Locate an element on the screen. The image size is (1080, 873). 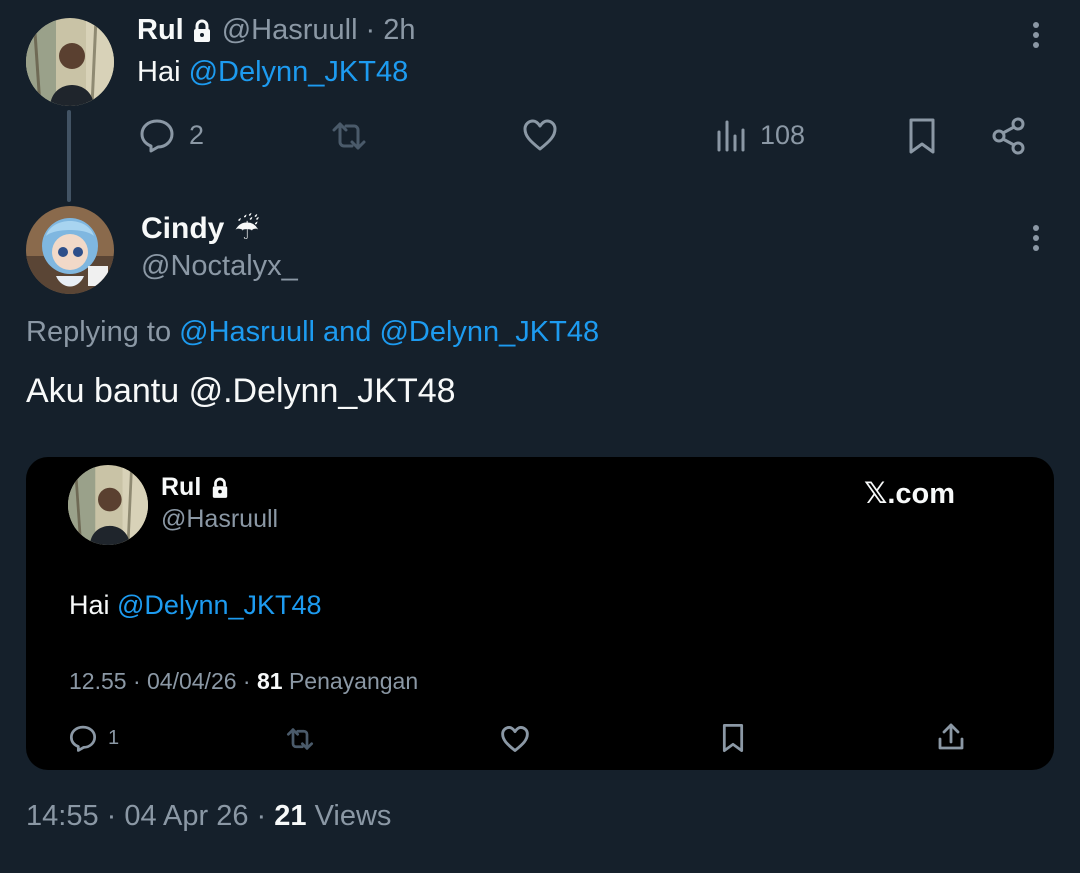
reply-count: 2 is located at coordinates (197, 134).